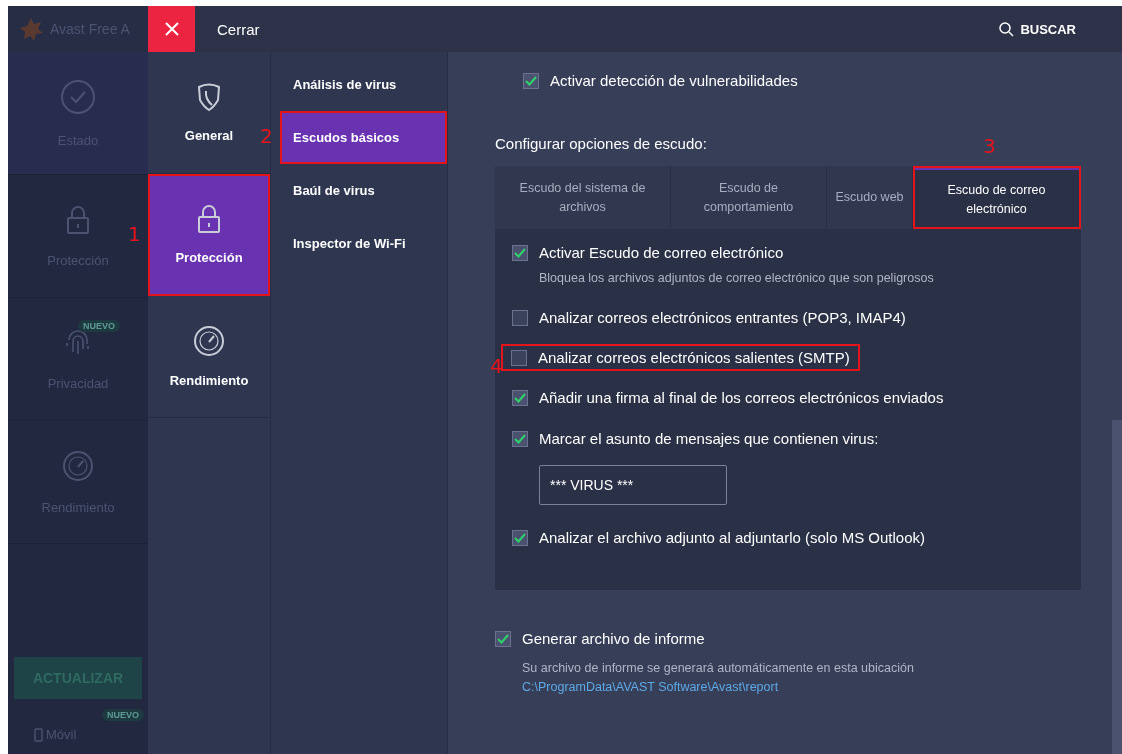 This screenshot has width=1122, height=754. Describe the element at coordinates (1007, 29) in the screenshot. I see `search-icon` at that location.